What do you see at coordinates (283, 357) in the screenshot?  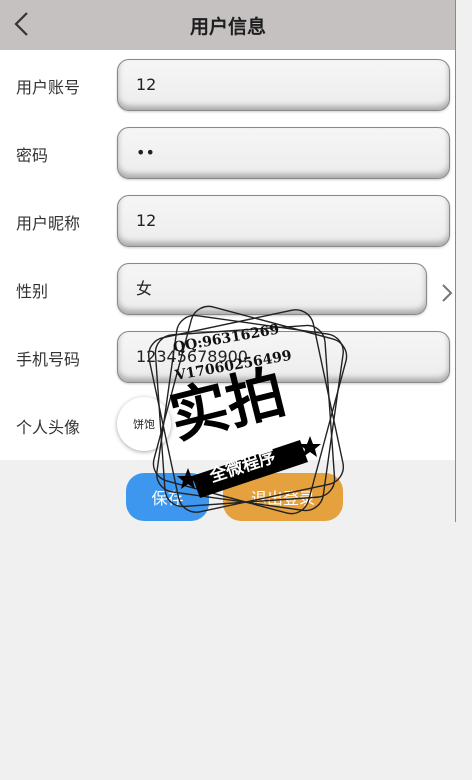 I see `phone-field: 12345678900` at bounding box center [283, 357].